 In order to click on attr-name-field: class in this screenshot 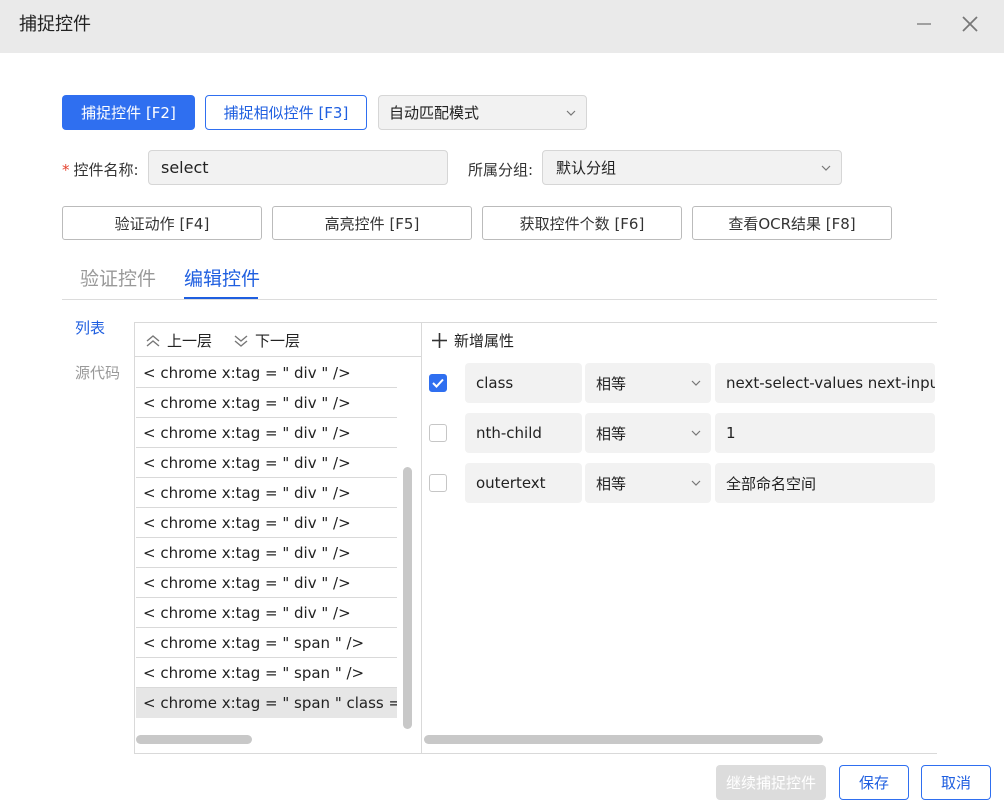, I will do `click(523, 383)`.